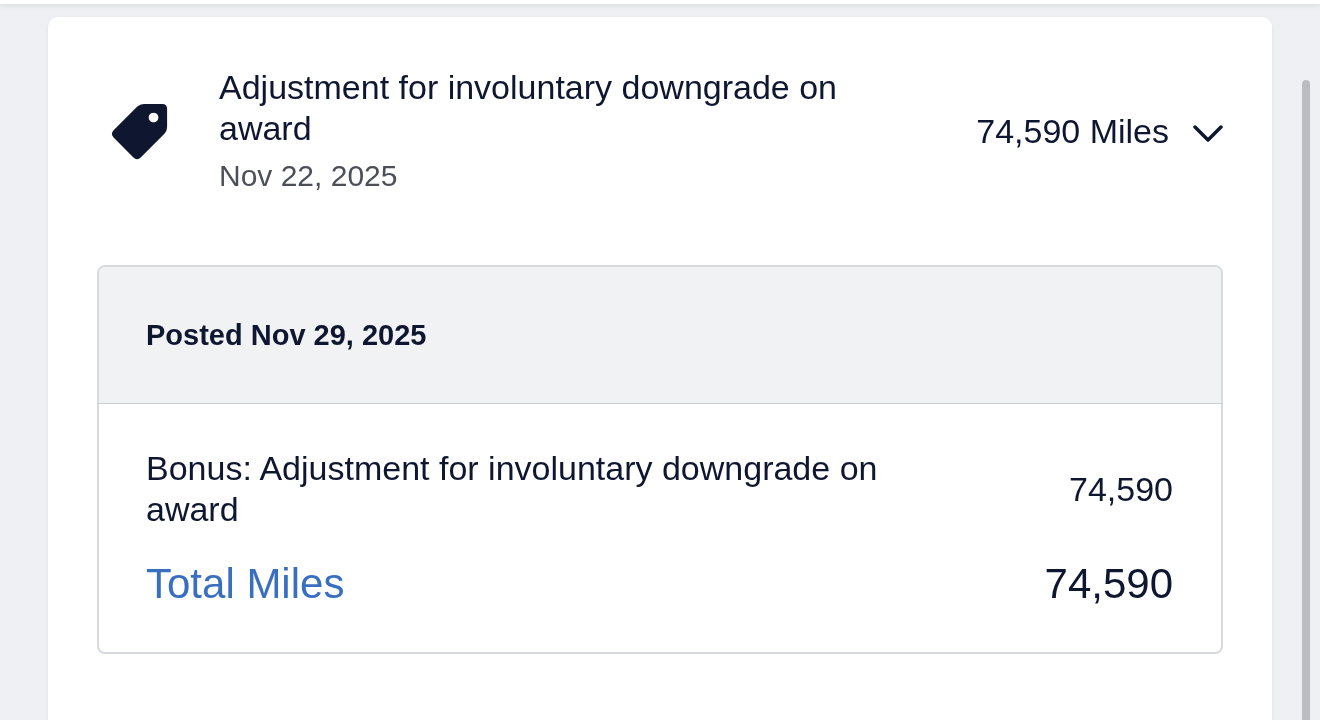 The width and height of the screenshot is (1320, 720). Describe the element at coordinates (245, 584) in the screenshot. I see `total-label: Total Miles` at that location.